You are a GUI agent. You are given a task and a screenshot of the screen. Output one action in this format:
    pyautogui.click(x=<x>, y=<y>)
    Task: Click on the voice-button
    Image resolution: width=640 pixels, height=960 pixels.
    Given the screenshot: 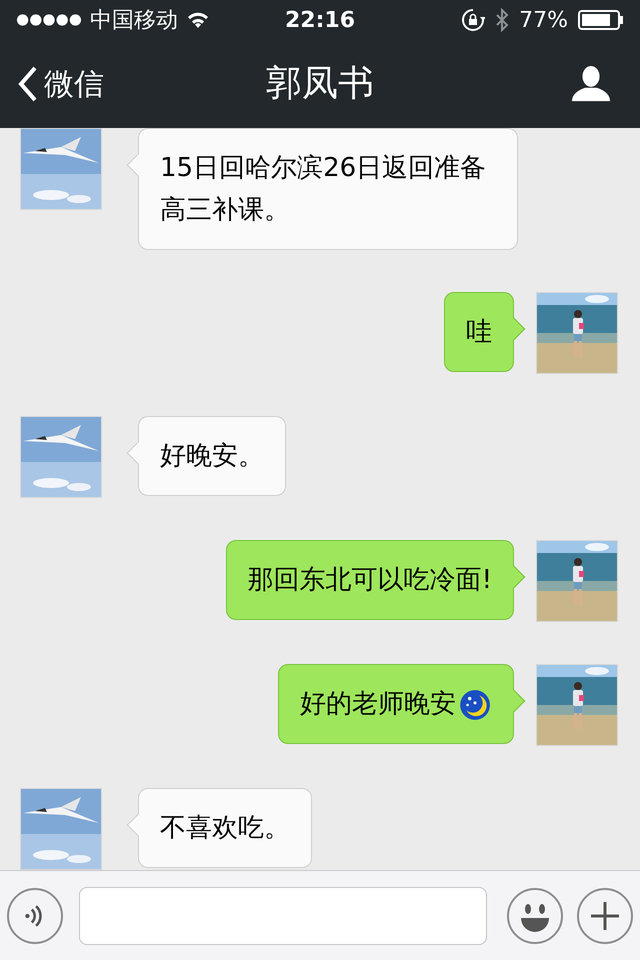 What is the action you would take?
    pyautogui.click(x=35, y=916)
    